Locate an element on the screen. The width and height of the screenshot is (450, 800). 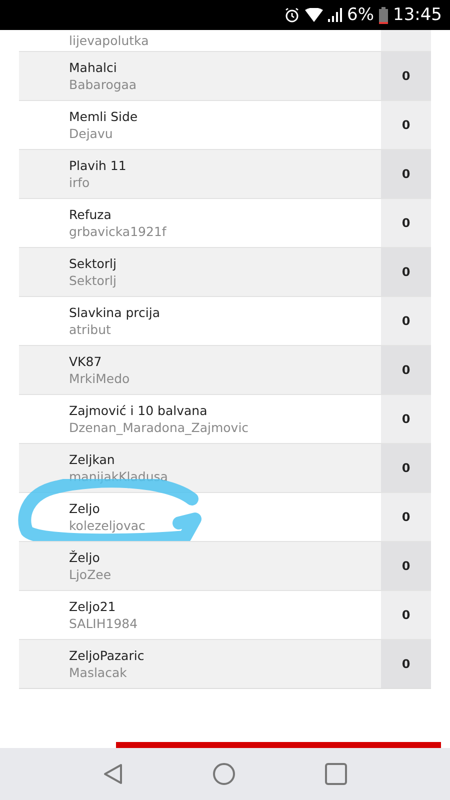
battery-icon is located at coordinates (383, 15).